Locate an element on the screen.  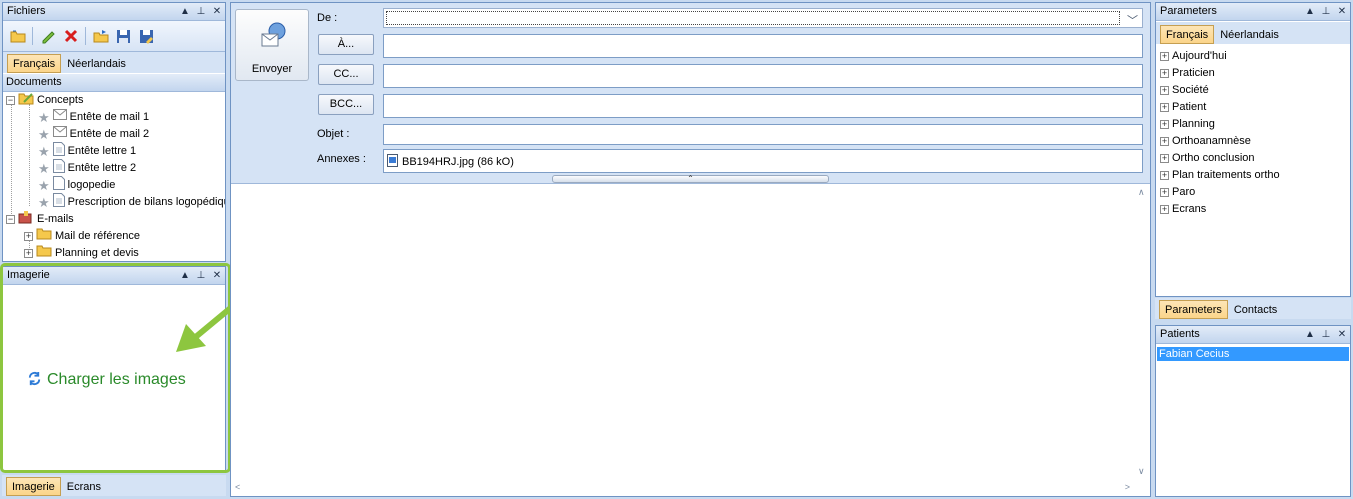
splitter-handle: ⌃ is located at coordinates (690, 179).